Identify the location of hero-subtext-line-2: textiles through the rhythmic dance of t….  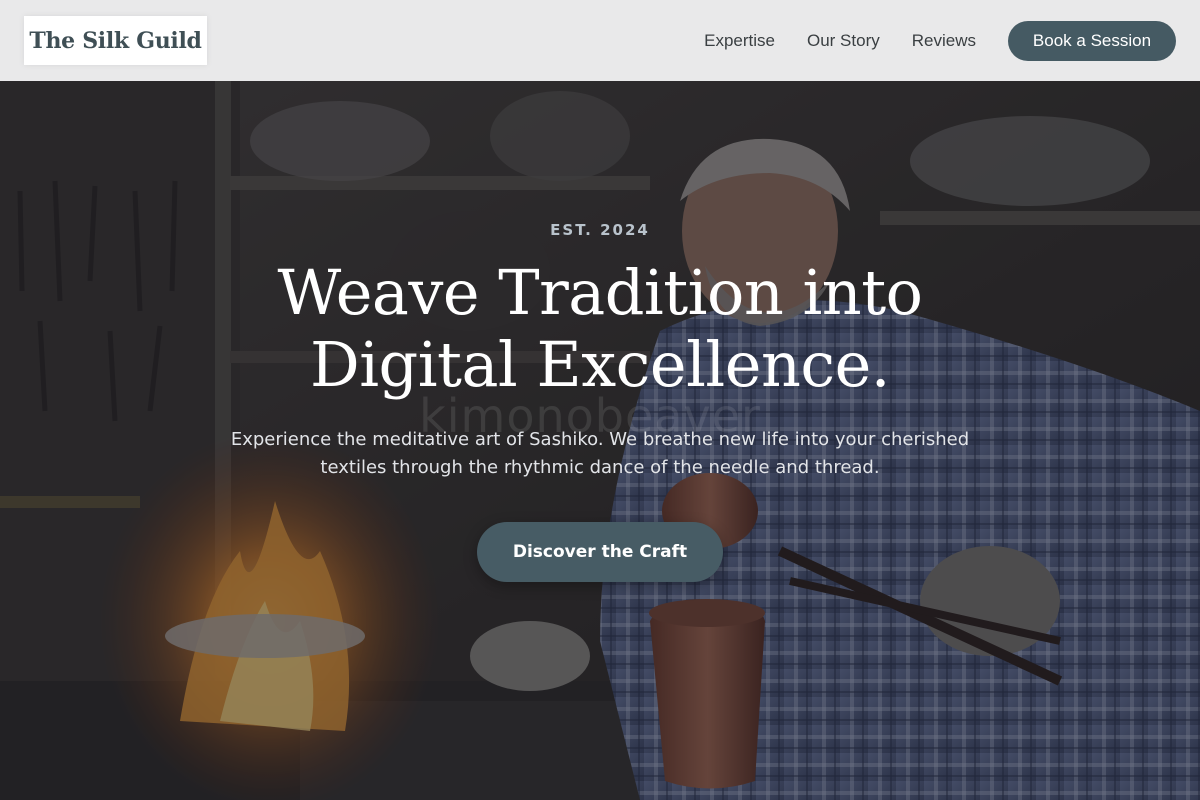
(600, 467).